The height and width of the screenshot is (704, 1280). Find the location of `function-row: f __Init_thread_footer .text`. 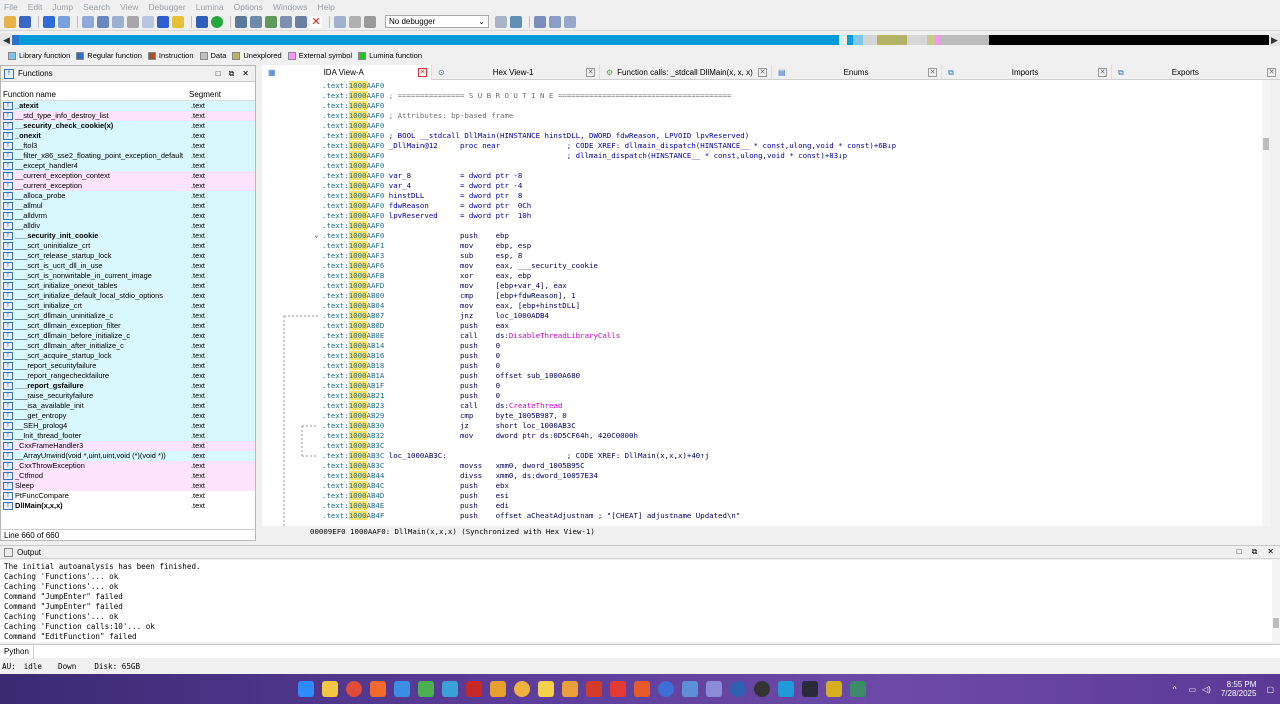

function-row: f __Init_thread_footer .text is located at coordinates (128, 436).